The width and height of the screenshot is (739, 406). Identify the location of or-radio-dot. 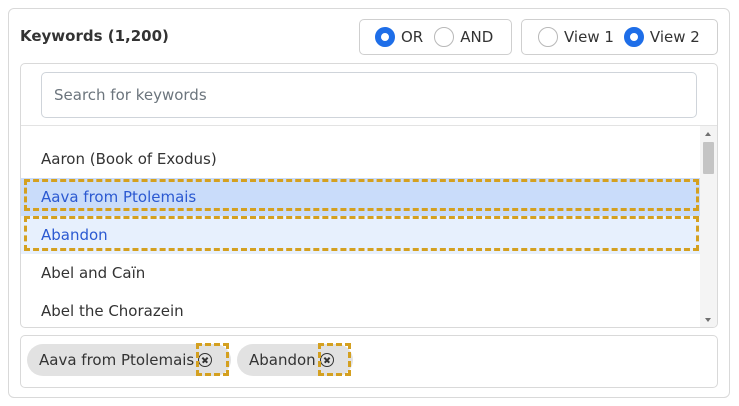
(385, 37).